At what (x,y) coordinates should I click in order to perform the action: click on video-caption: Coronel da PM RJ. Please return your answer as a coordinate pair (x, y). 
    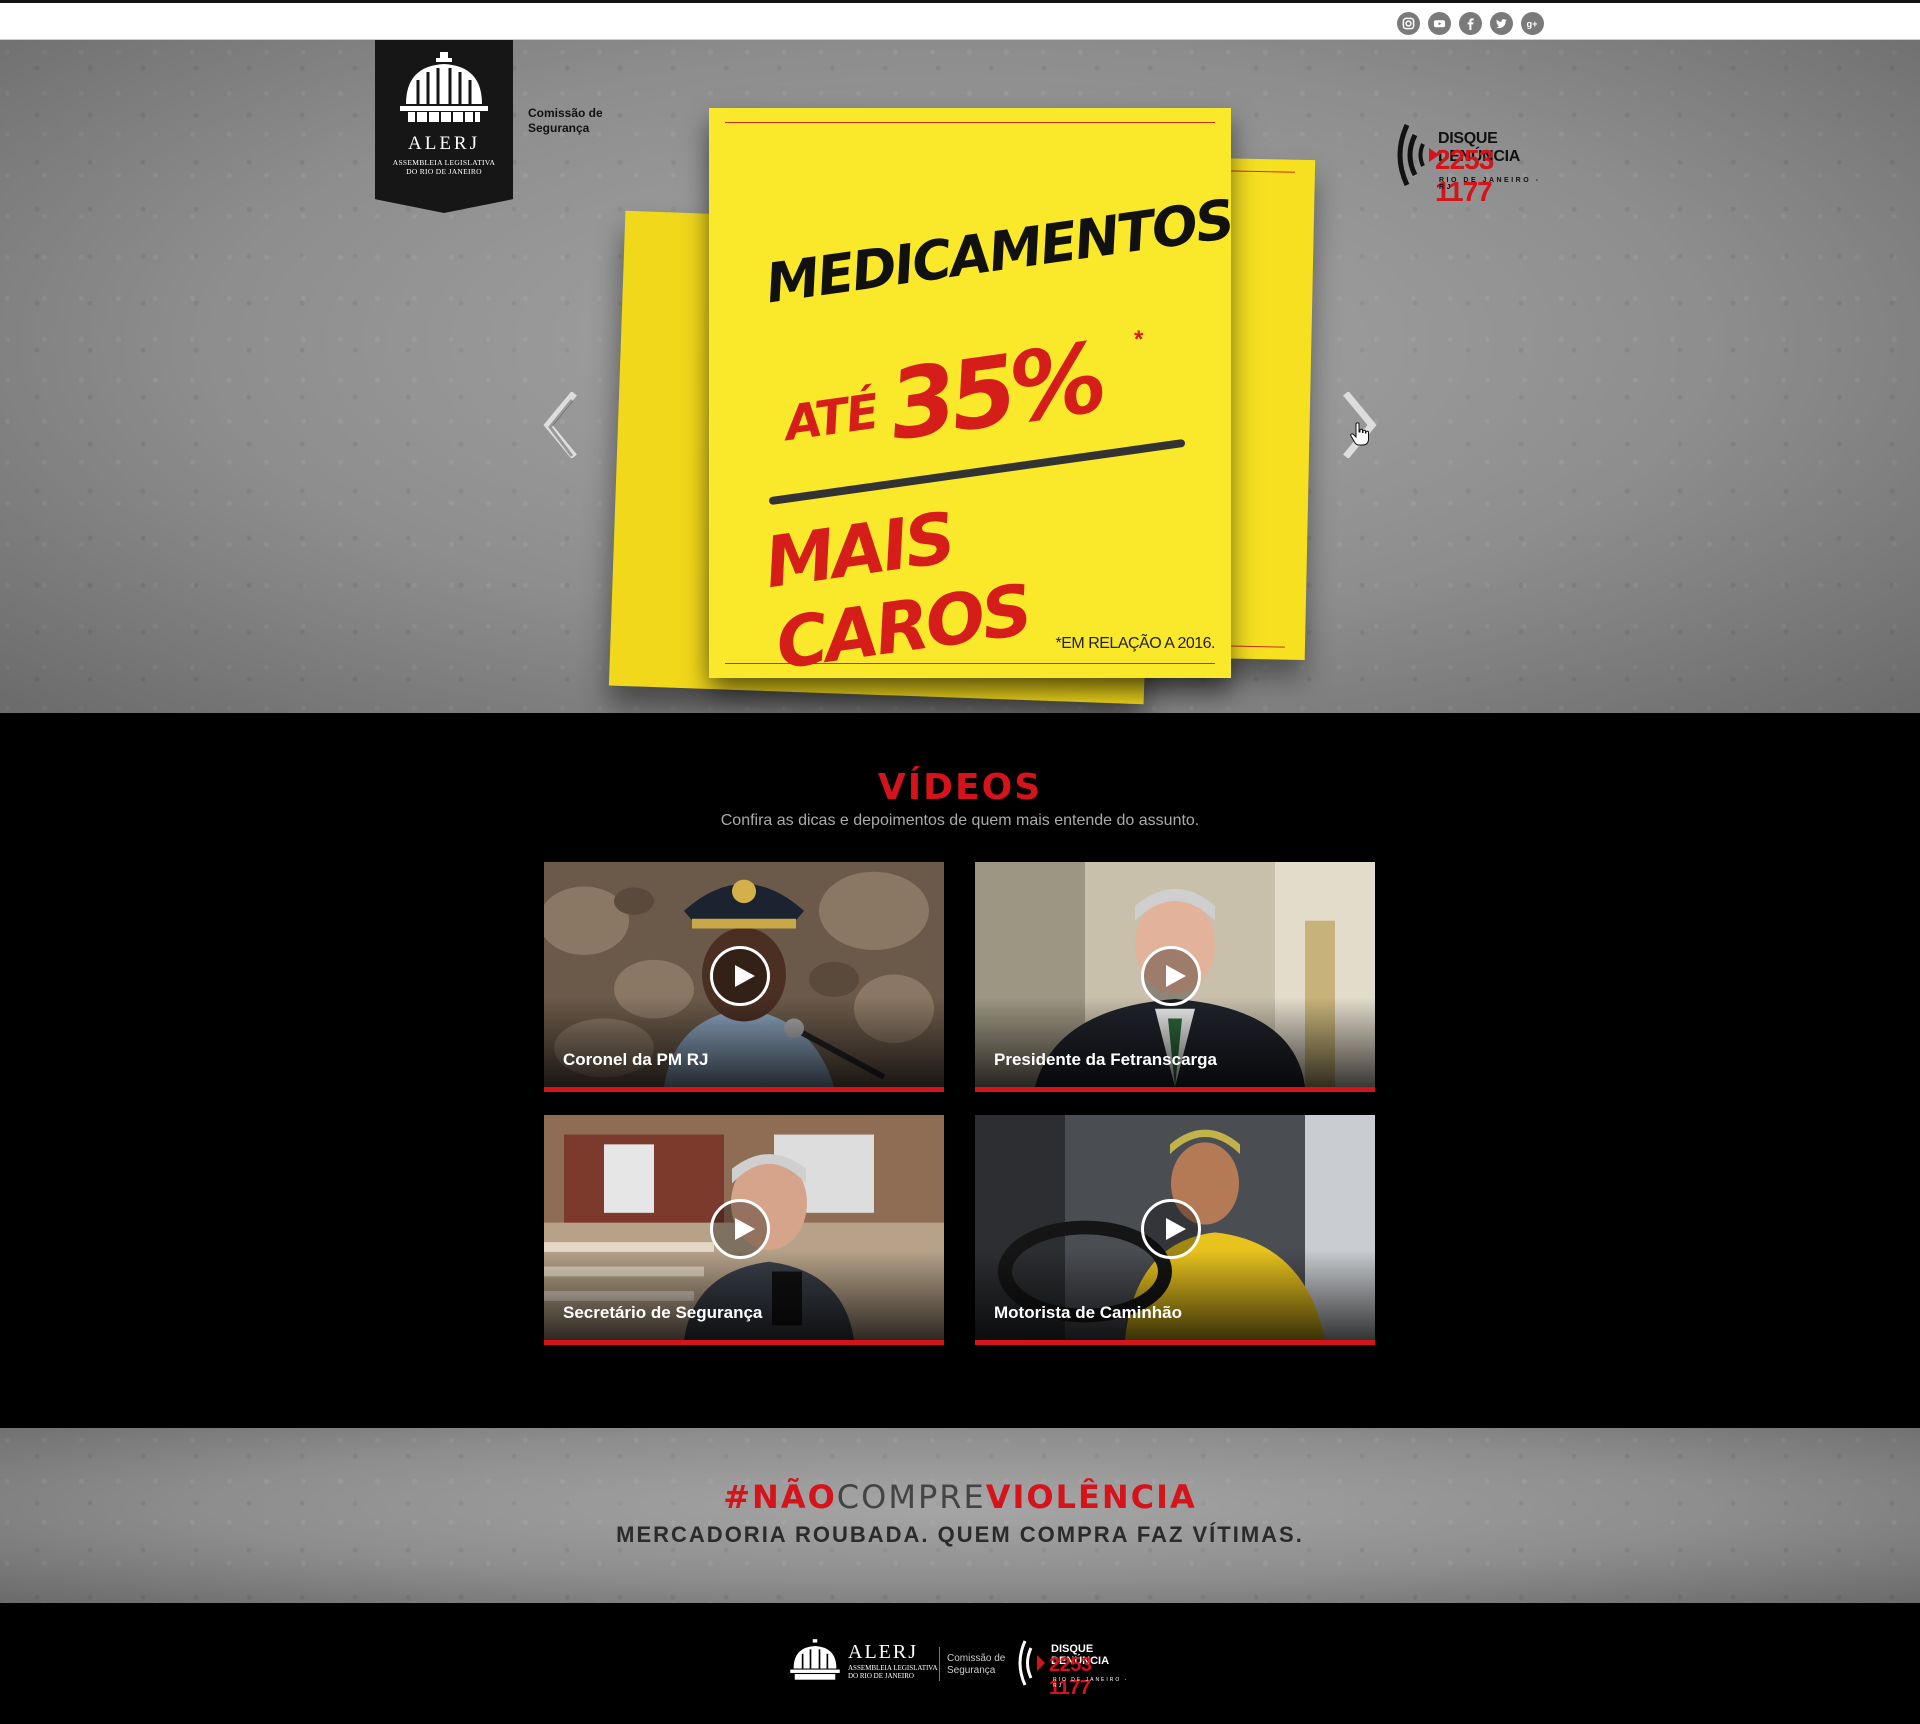
    Looking at the image, I should click on (636, 1059).